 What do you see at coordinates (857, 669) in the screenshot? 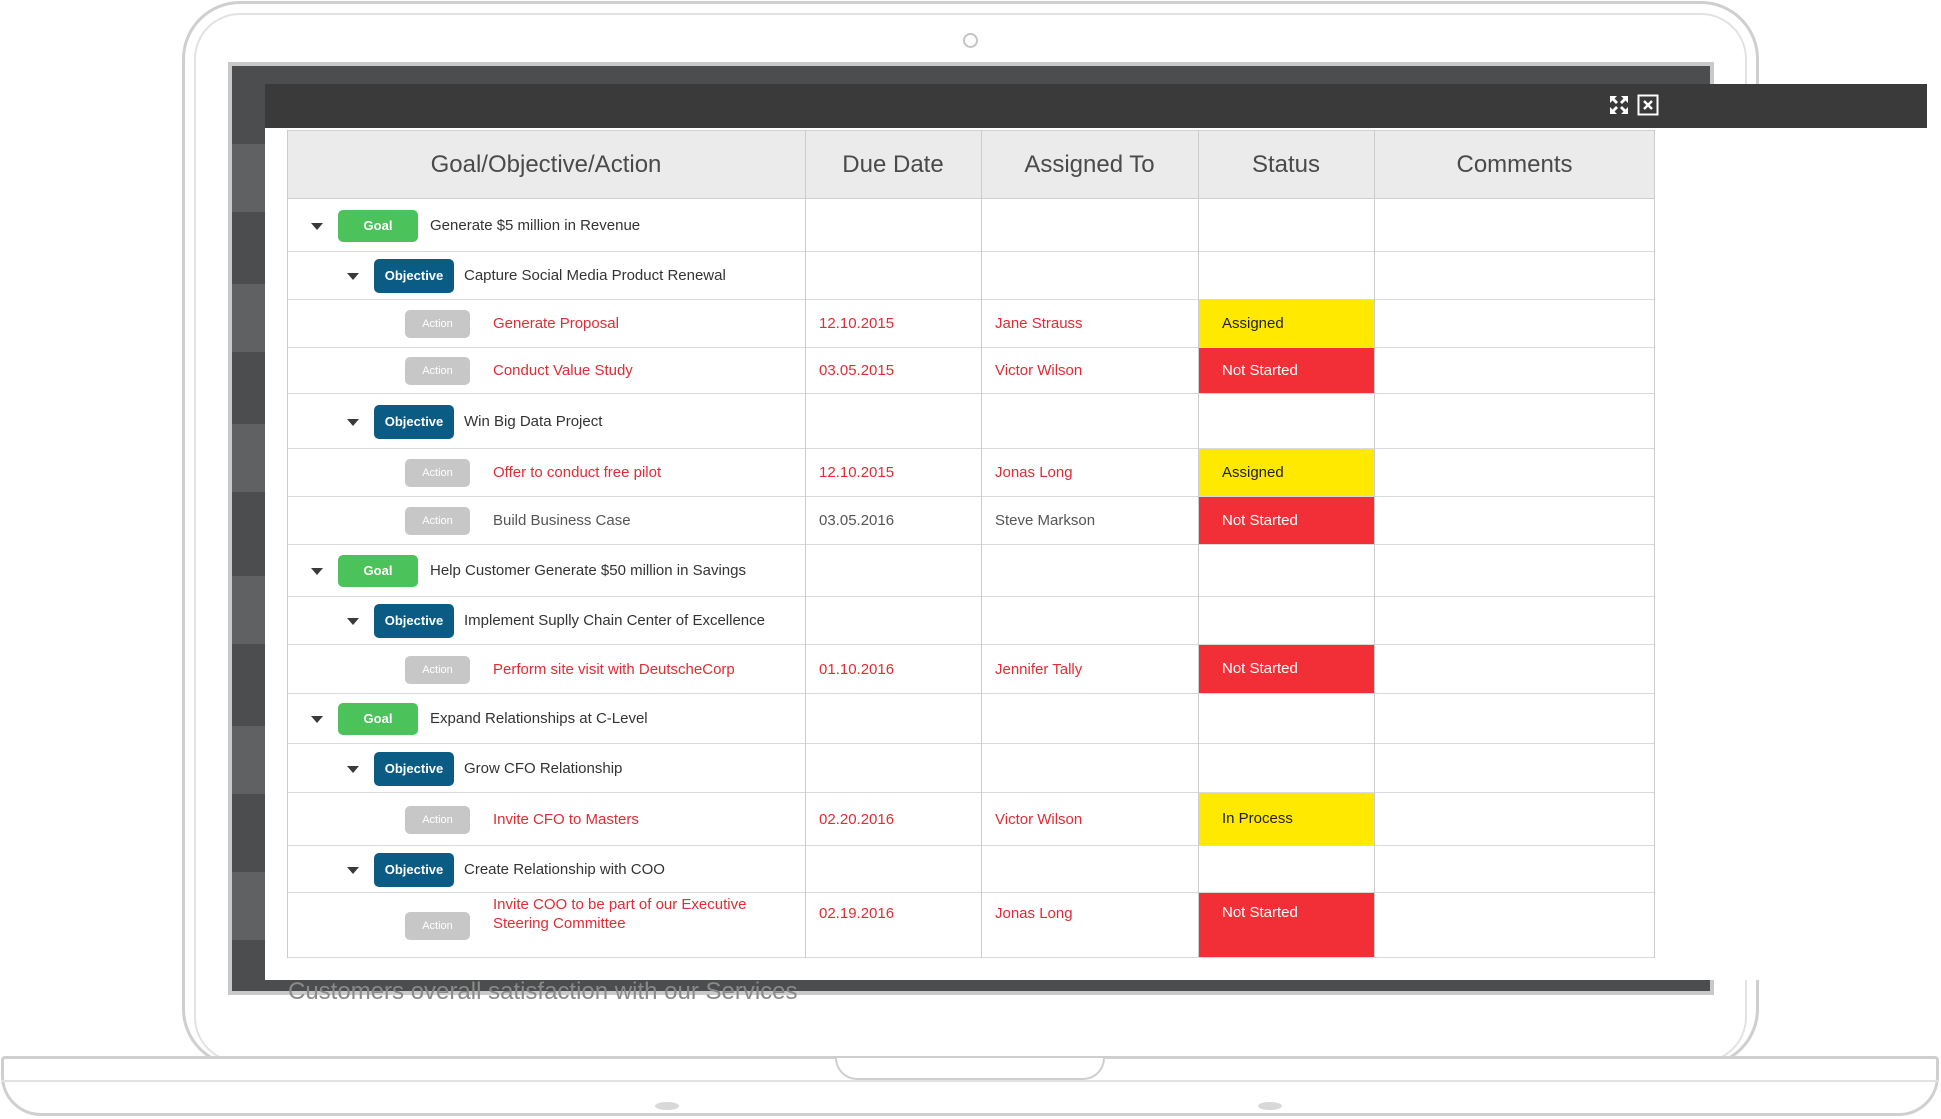
I see `due-date-cell: 01.10.2016` at bounding box center [857, 669].